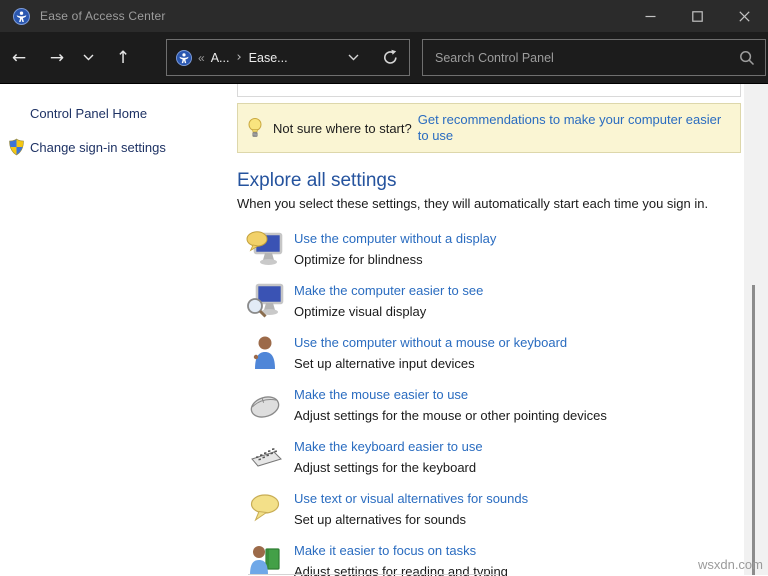 The height and width of the screenshot is (576, 768). What do you see at coordinates (342, 128) in the screenshot?
I see `notice-prompt: Not sure where to start?` at bounding box center [342, 128].